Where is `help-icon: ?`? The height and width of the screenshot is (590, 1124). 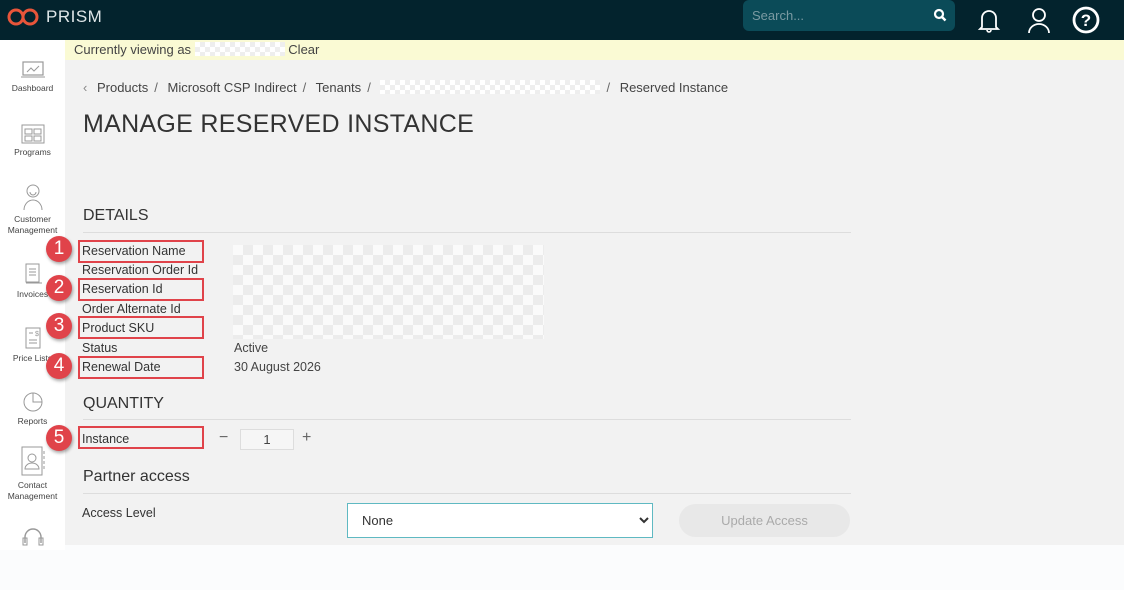
help-icon: ? is located at coordinates (1086, 20).